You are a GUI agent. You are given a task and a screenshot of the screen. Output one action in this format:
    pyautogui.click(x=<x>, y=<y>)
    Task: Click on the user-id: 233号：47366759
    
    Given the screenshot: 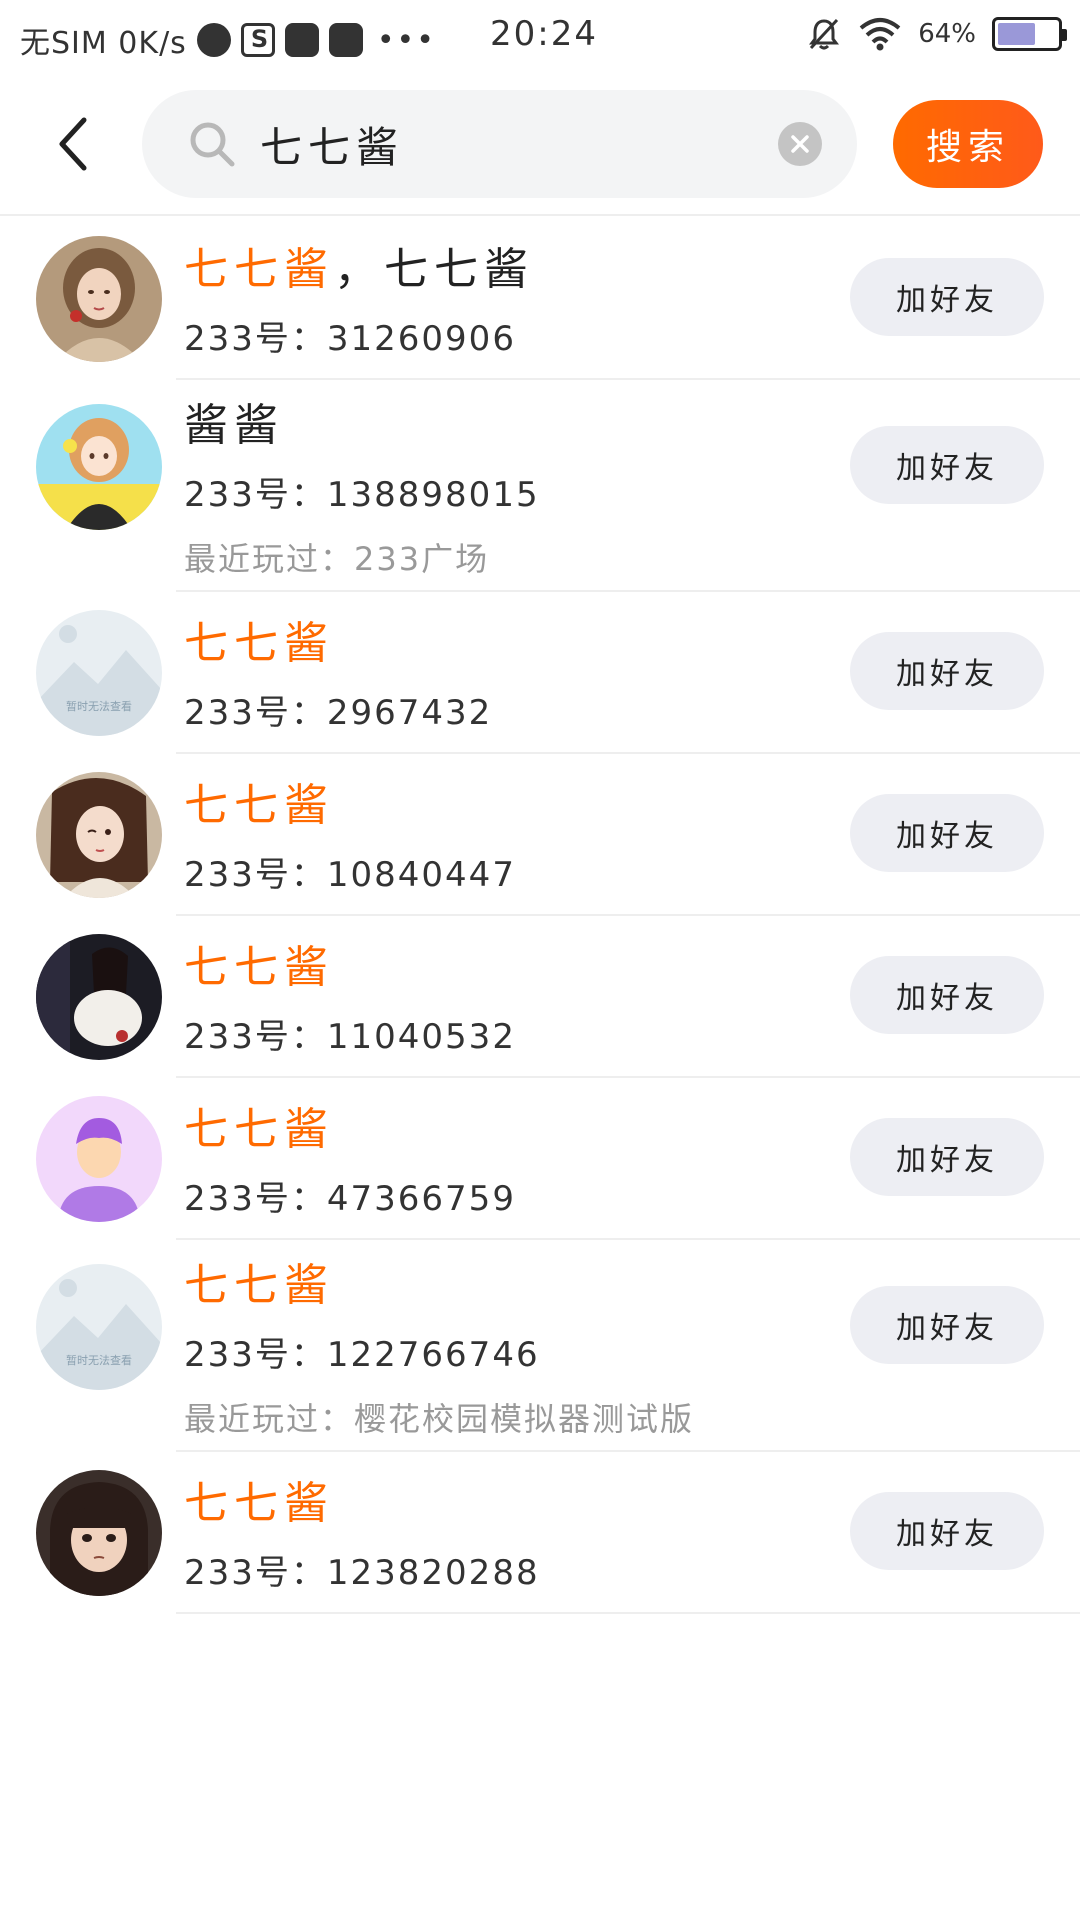 What is the action you would take?
    pyautogui.click(x=350, y=1199)
    